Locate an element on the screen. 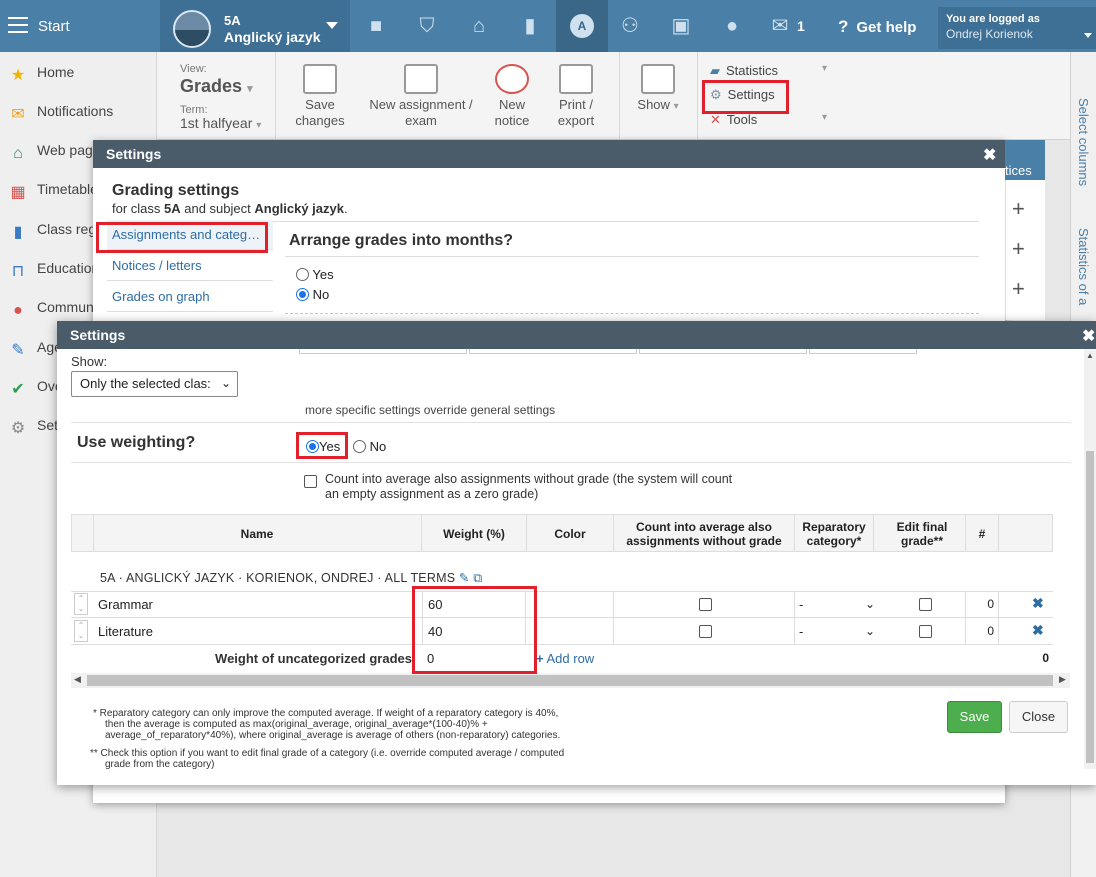 The height and width of the screenshot is (877, 1096). bar-chart-icon: ▮ is located at coordinates (530, 26).